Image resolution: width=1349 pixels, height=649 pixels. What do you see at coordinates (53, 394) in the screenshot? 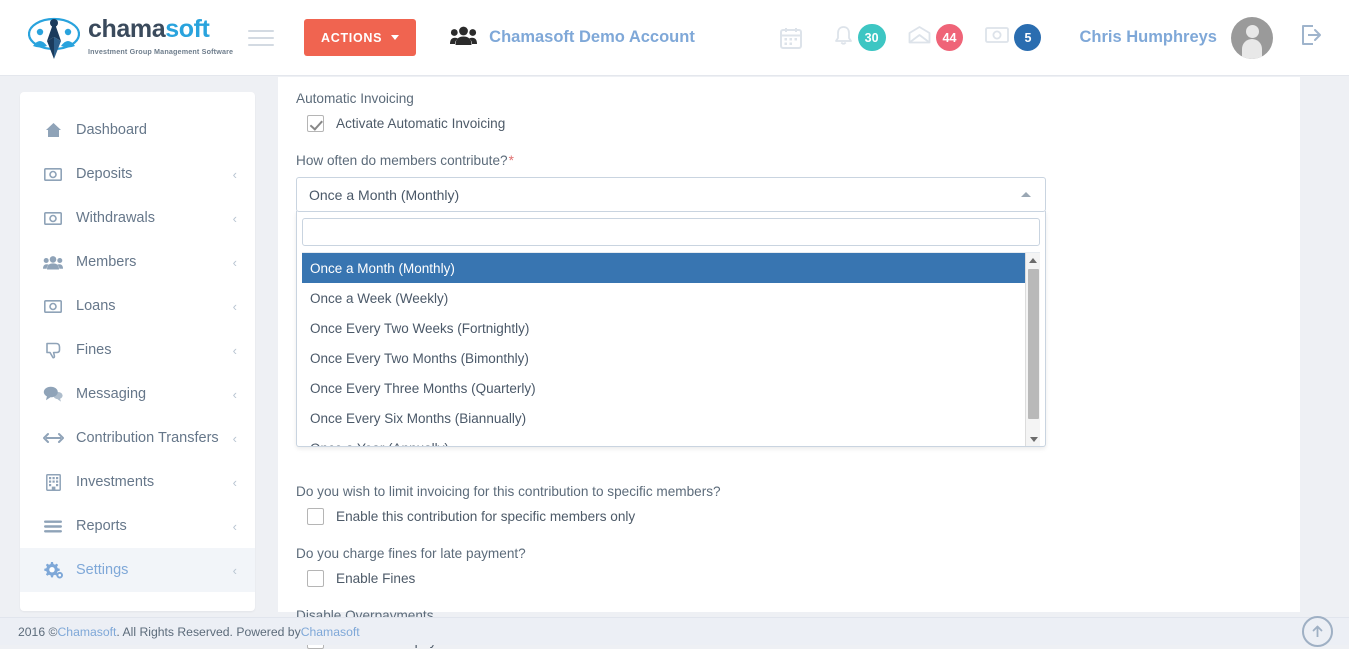
I see `chat-icon` at bounding box center [53, 394].